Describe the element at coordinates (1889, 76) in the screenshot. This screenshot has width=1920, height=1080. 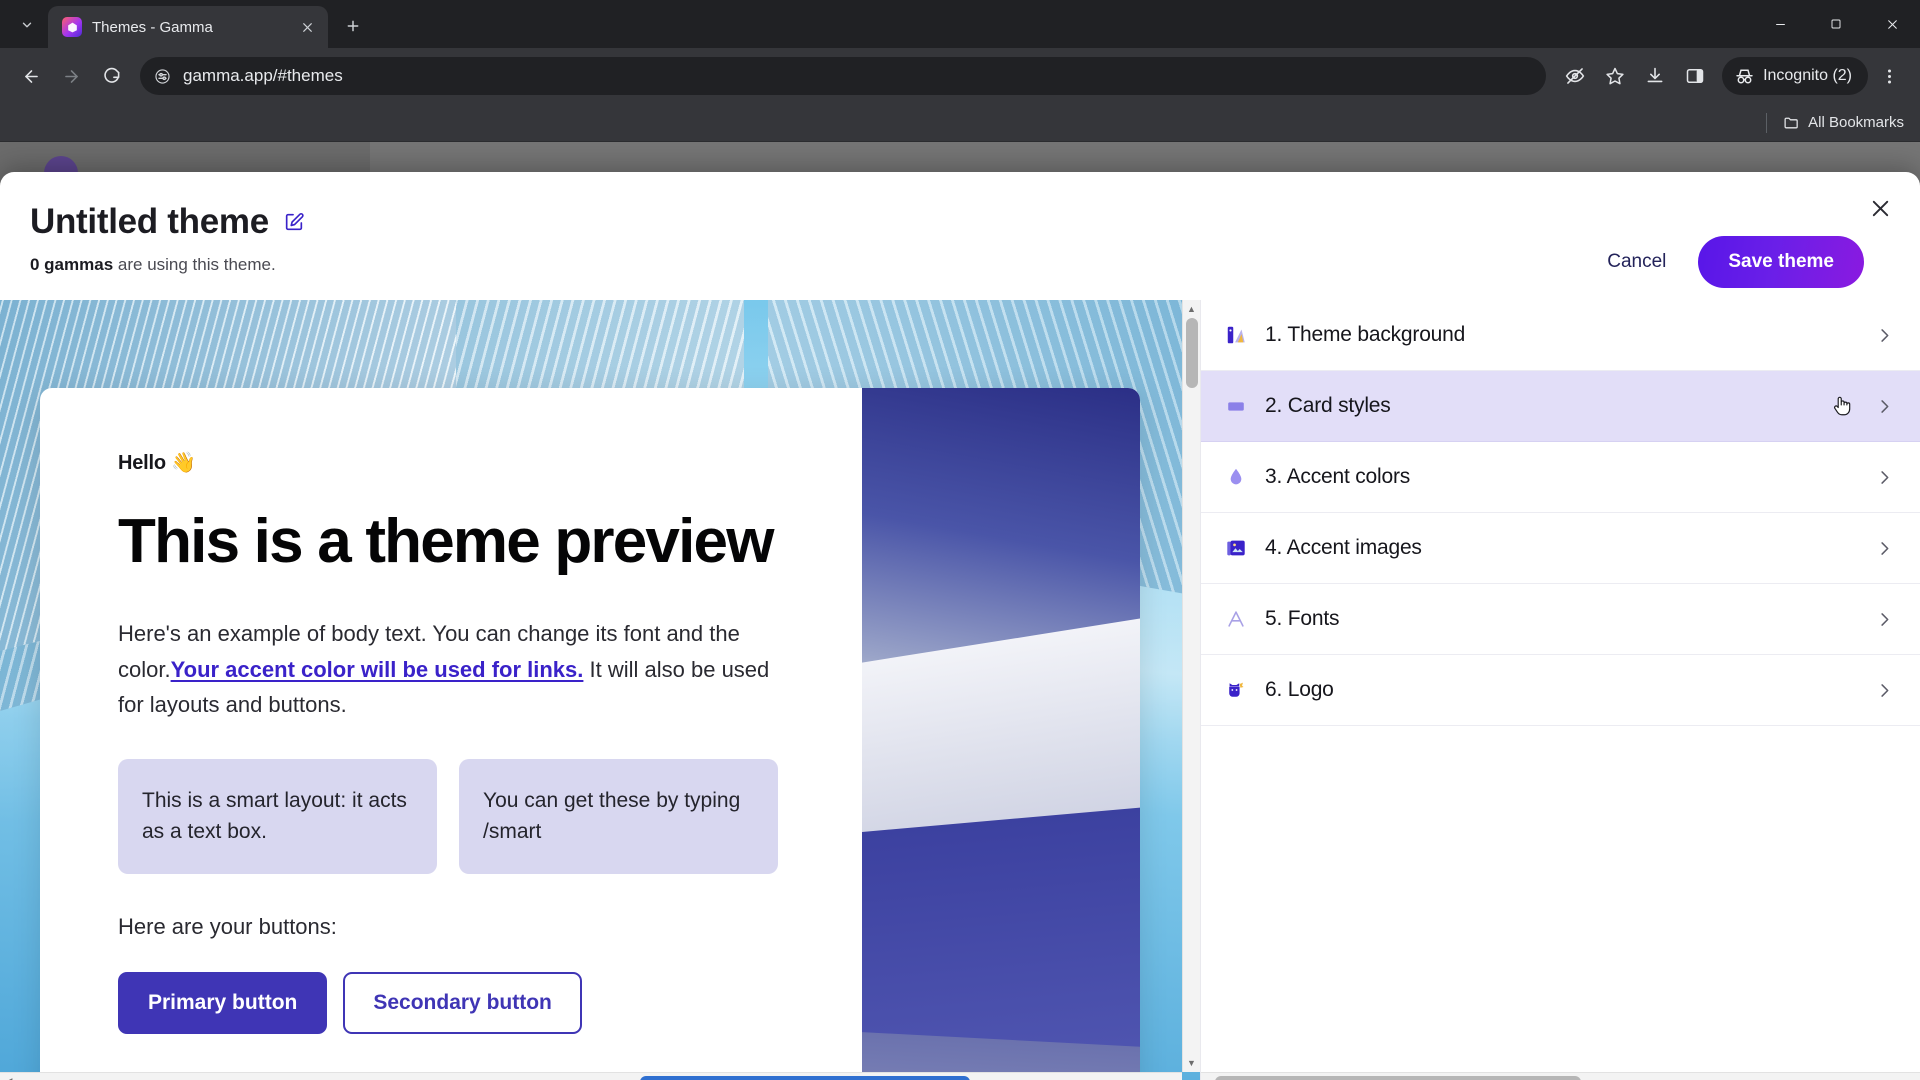
I see `three-dot-menu-icon` at that location.